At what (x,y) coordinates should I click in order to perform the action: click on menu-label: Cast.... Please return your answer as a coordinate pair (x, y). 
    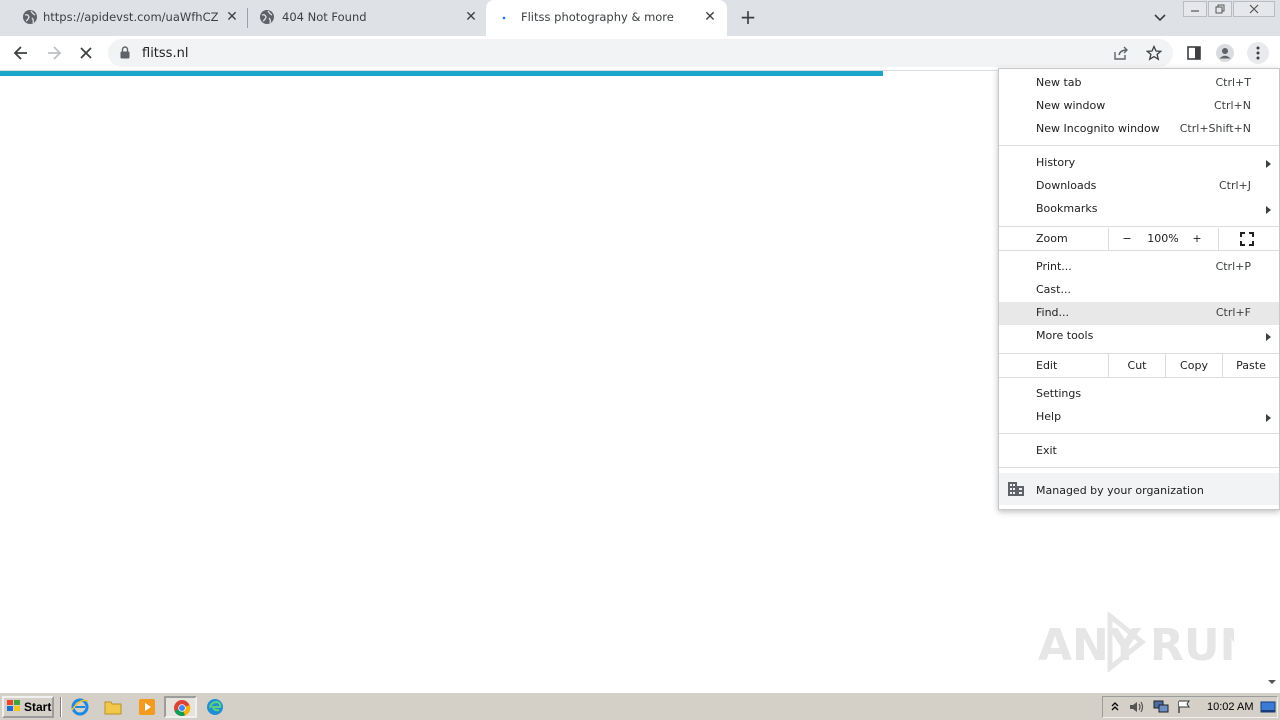
    Looking at the image, I should click on (1053, 289).